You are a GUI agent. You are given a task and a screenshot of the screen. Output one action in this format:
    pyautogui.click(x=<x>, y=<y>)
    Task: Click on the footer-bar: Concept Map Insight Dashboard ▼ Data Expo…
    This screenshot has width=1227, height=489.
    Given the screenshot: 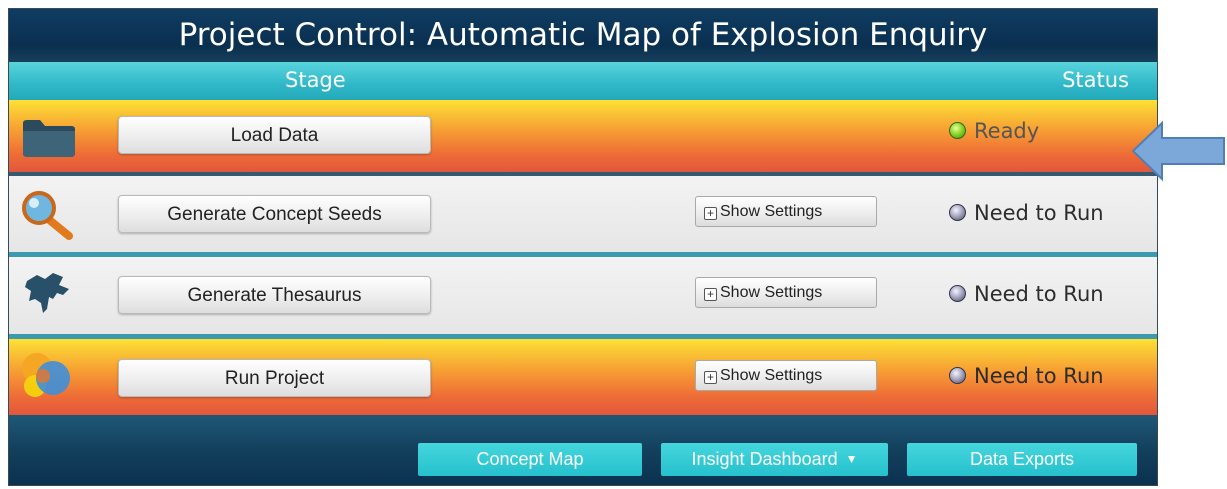 What is the action you would take?
    pyautogui.click(x=583, y=450)
    